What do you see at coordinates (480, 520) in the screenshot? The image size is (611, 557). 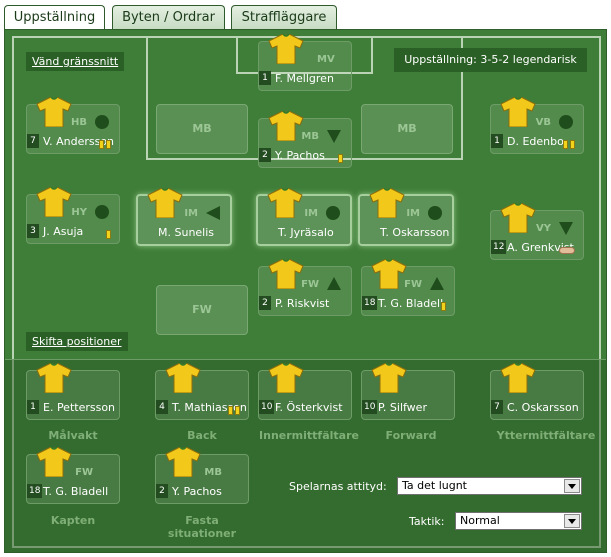 I see `tactic-value: Normal` at bounding box center [480, 520].